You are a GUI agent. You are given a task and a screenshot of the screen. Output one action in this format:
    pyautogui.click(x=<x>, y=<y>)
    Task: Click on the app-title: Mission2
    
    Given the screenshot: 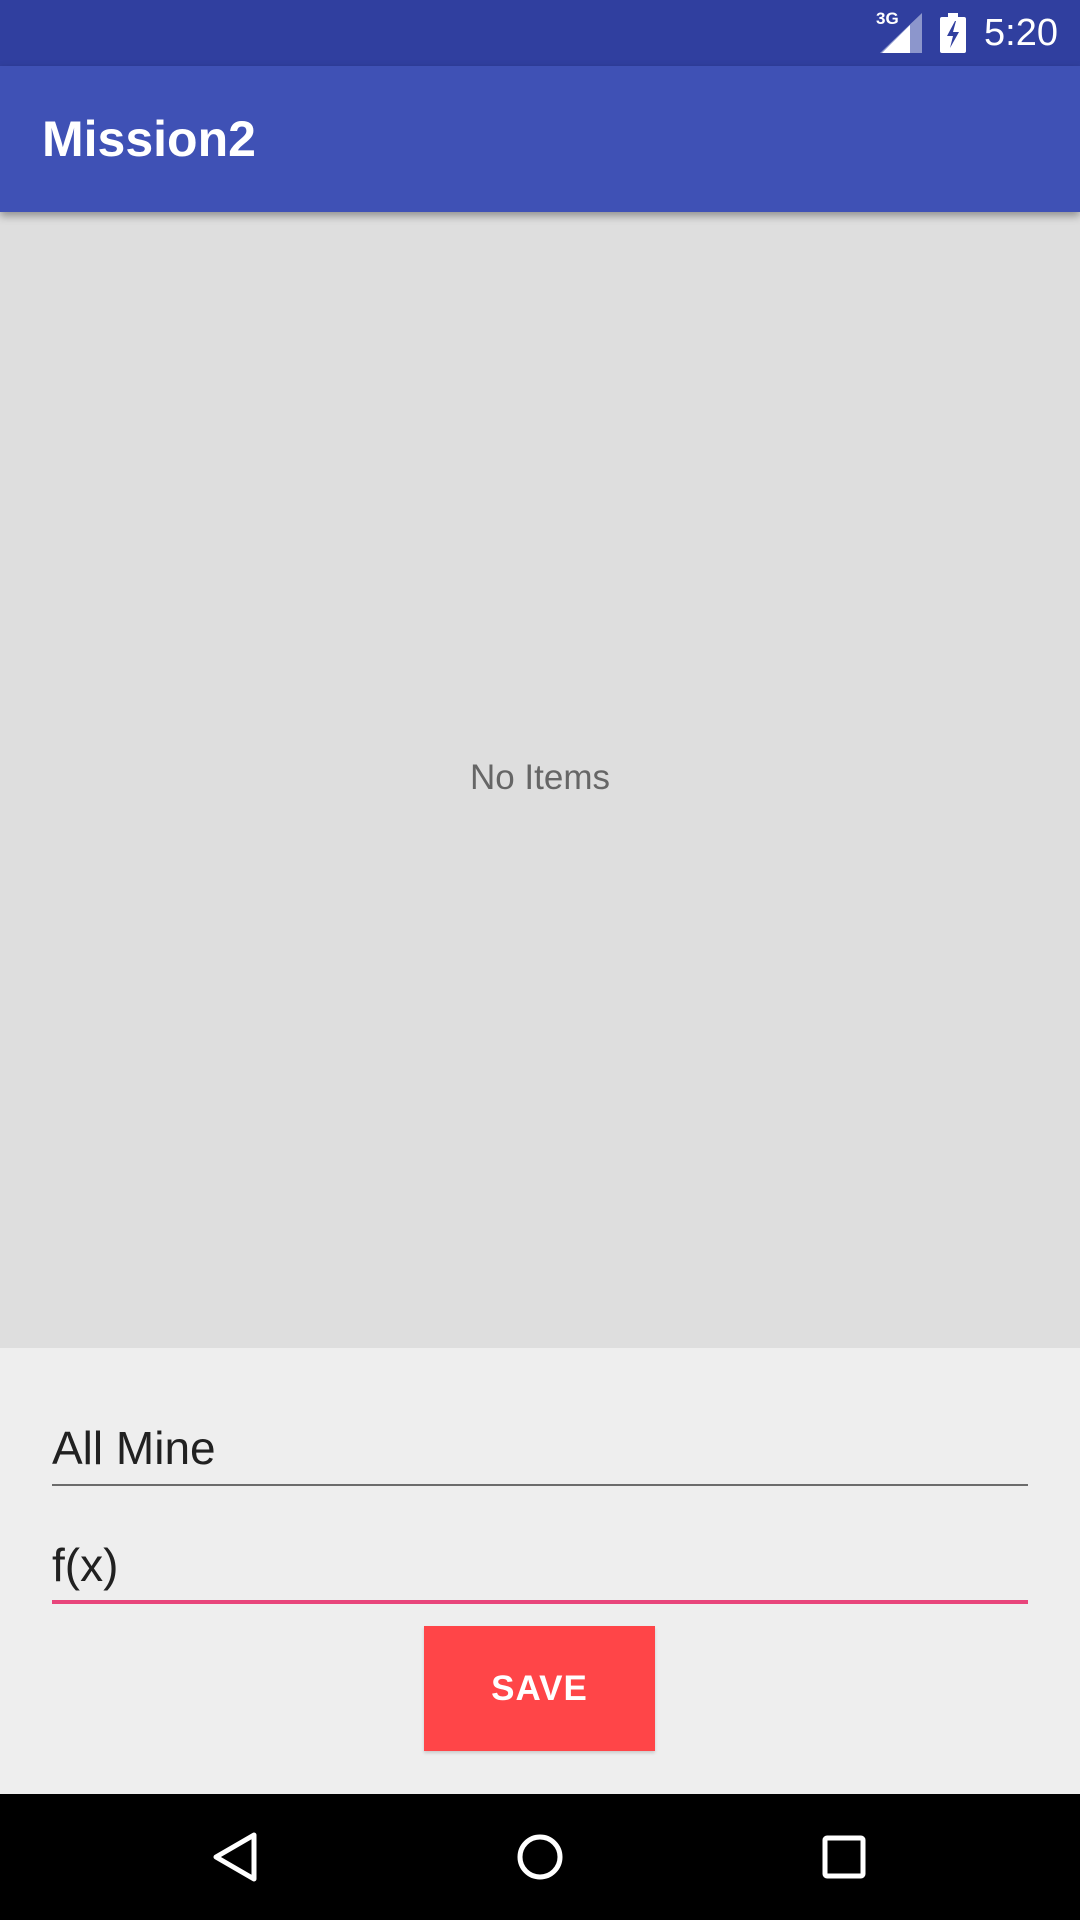 What is the action you would take?
    pyautogui.click(x=149, y=139)
    